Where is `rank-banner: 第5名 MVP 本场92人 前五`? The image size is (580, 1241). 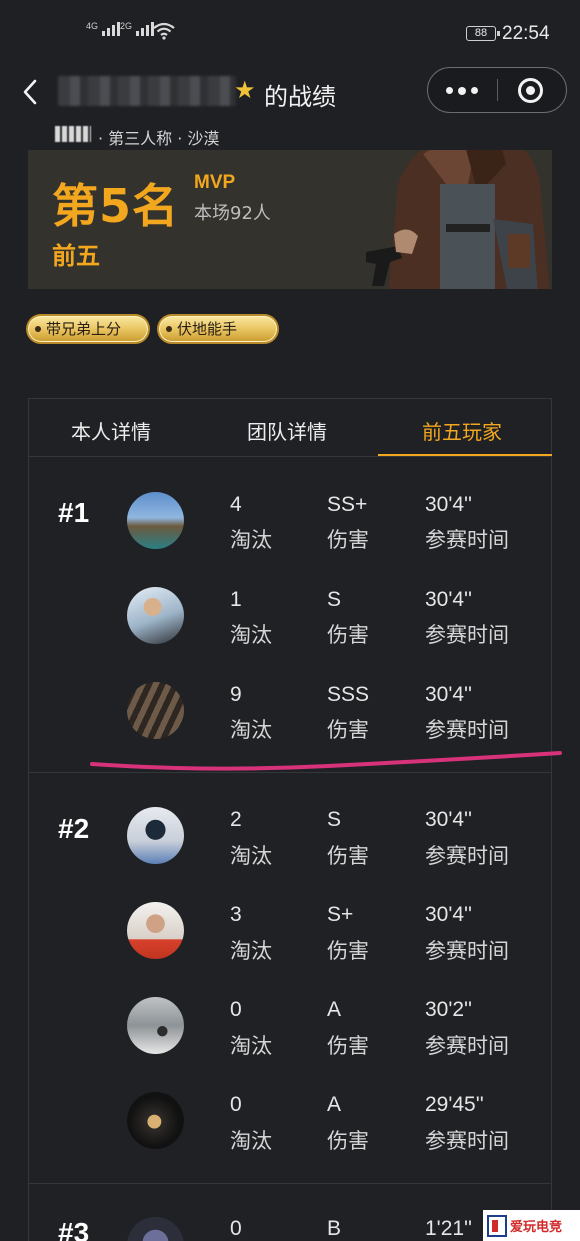 rank-banner: 第5名 MVP 本场92人 前五 is located at coordinates (290, 219).